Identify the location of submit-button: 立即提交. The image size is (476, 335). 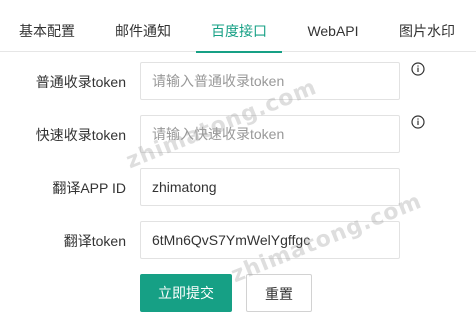
(186, 293).